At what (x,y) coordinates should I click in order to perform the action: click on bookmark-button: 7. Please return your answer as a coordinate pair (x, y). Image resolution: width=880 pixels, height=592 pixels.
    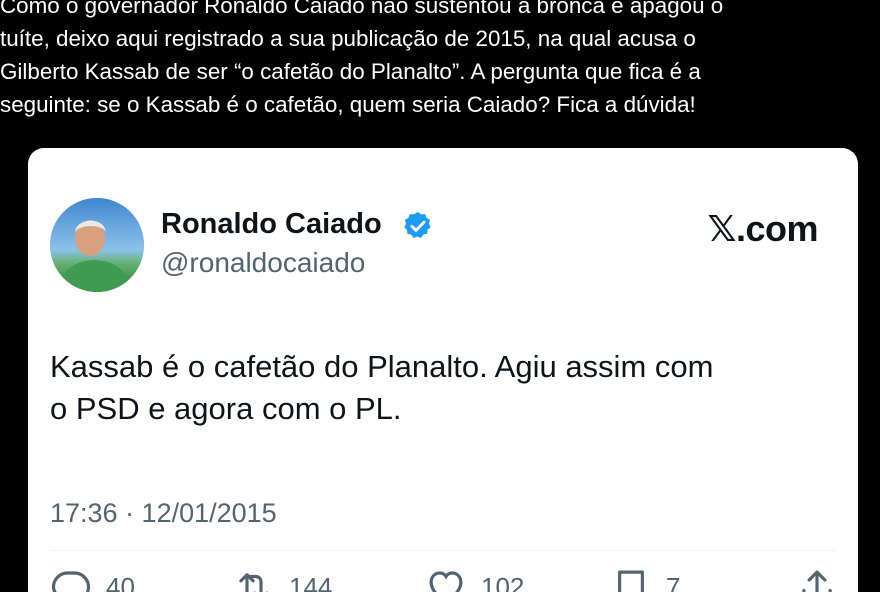
    Looking at the image, I should click on (645, 579).